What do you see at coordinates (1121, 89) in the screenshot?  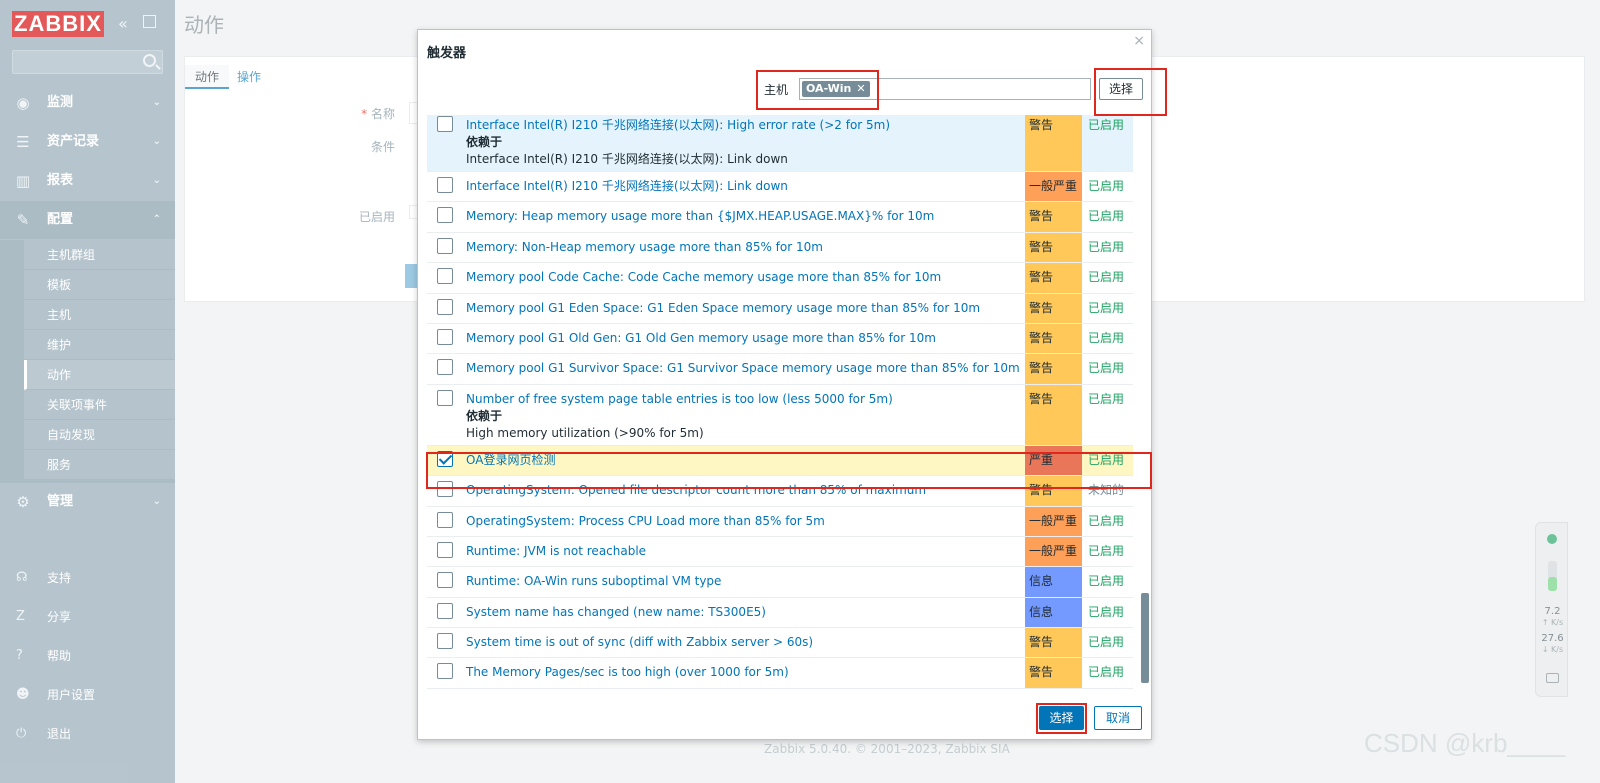 I see `host-select-button: 选择` at bounding box center [1121, 89].